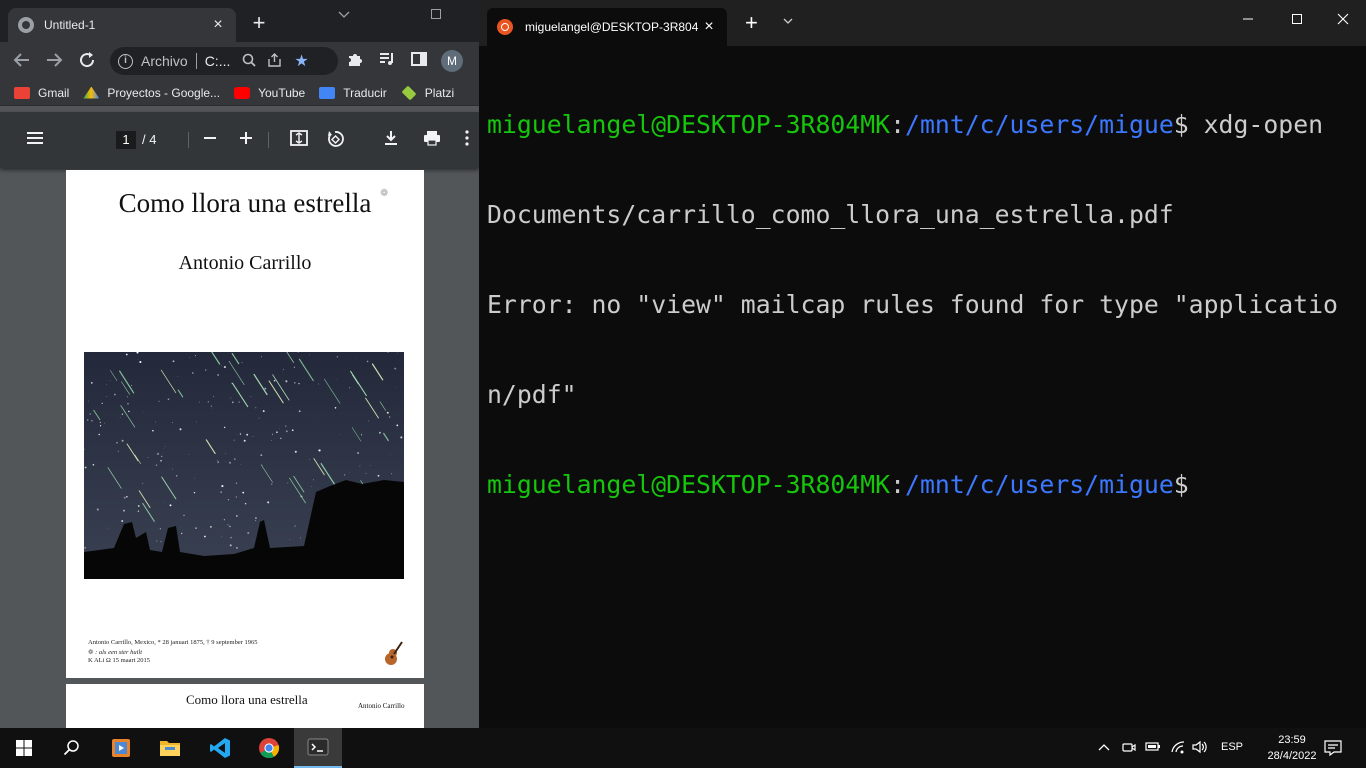 The image size is (1366, 768). I want to click on tab-search-icon, so click(344, 14).